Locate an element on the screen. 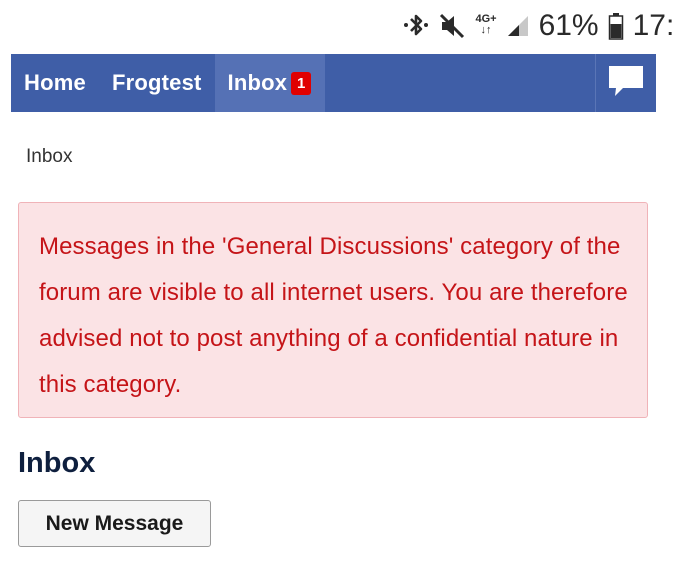 This screenshot has height=571, width=675. navbar-spacer is located at coordinates (460, 83).